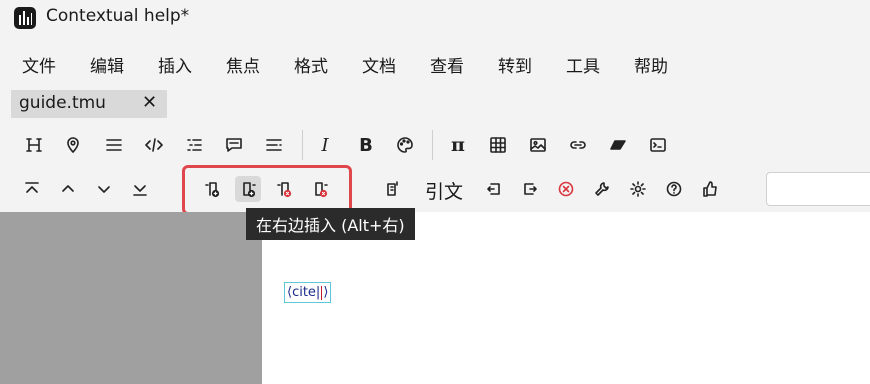  What do you see at coordinates (175, 64) in the screenshot?
I see `menu-insert: 插入` at bounding box center [175, 64].